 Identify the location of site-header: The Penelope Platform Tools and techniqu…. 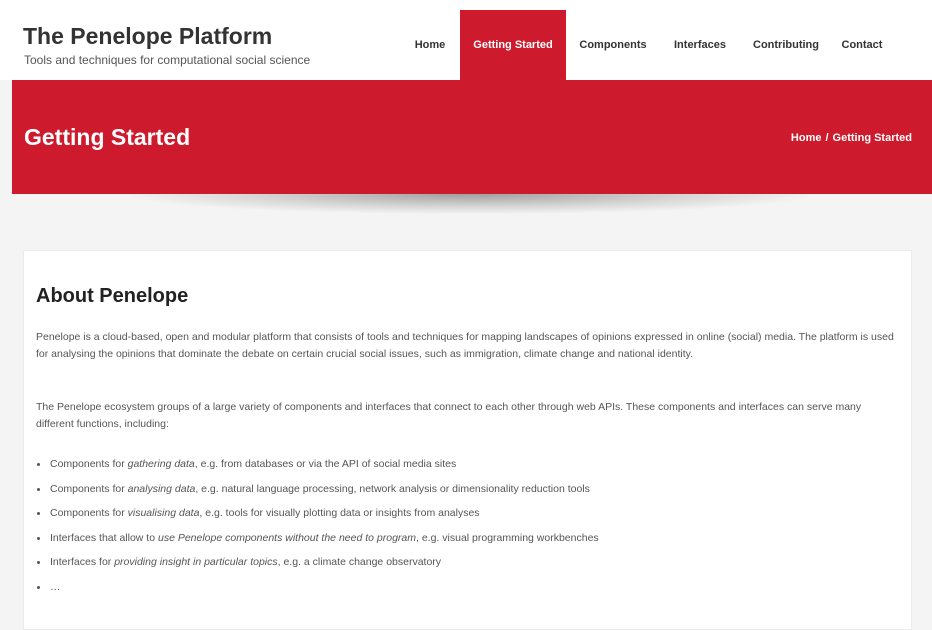
(466, 40).